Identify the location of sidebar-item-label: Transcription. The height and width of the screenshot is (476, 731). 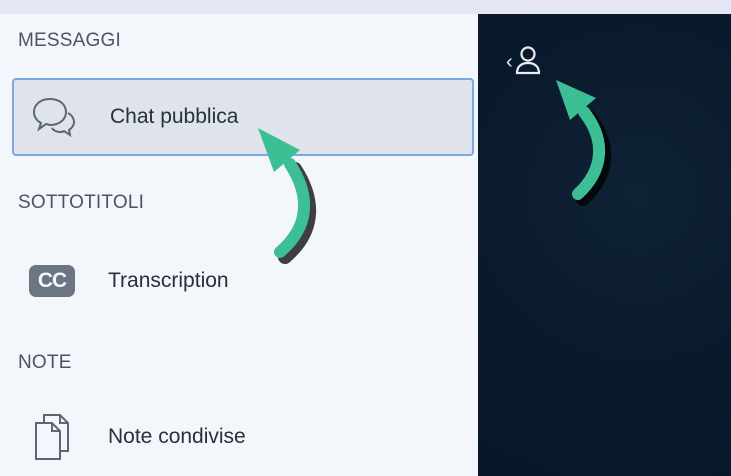
(168, 280).